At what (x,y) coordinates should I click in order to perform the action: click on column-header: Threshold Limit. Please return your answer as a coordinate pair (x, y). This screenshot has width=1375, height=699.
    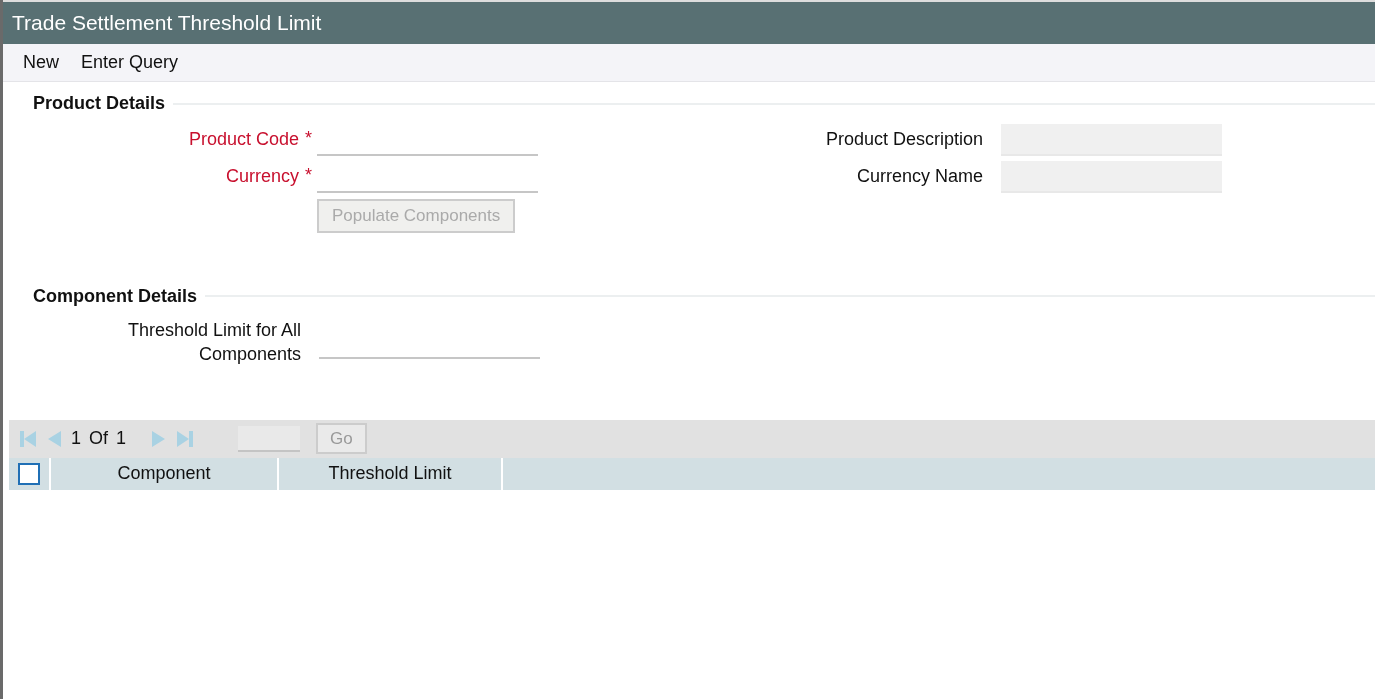
    Looking at the image, I should click on (390, 473).